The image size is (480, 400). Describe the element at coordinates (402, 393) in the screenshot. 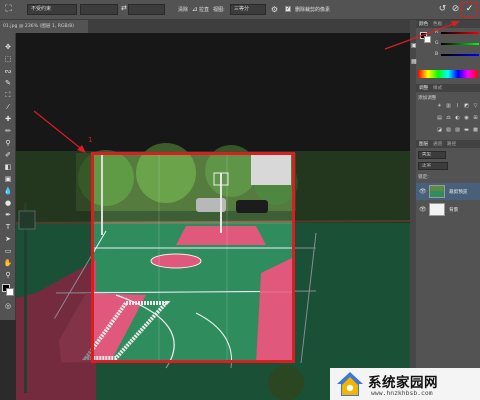

I see `watermark-url: www.hnzkhbsb.com` at that location.